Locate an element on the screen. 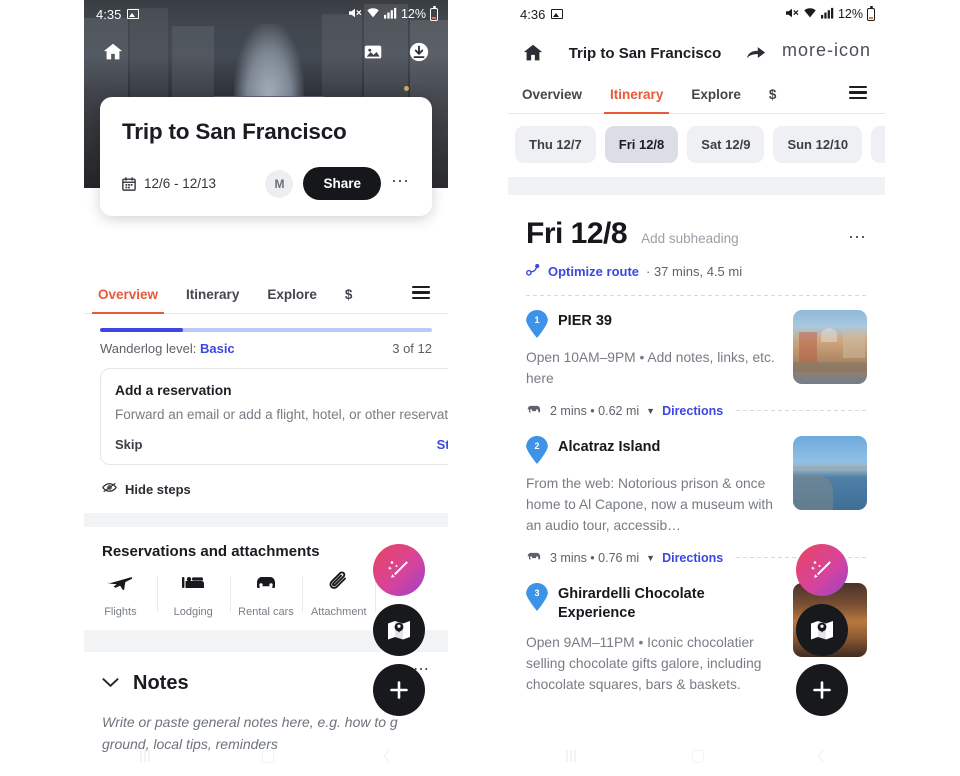 The image size is (960, 776). reservation-flights: Flights is located at coordinates (120, 594).